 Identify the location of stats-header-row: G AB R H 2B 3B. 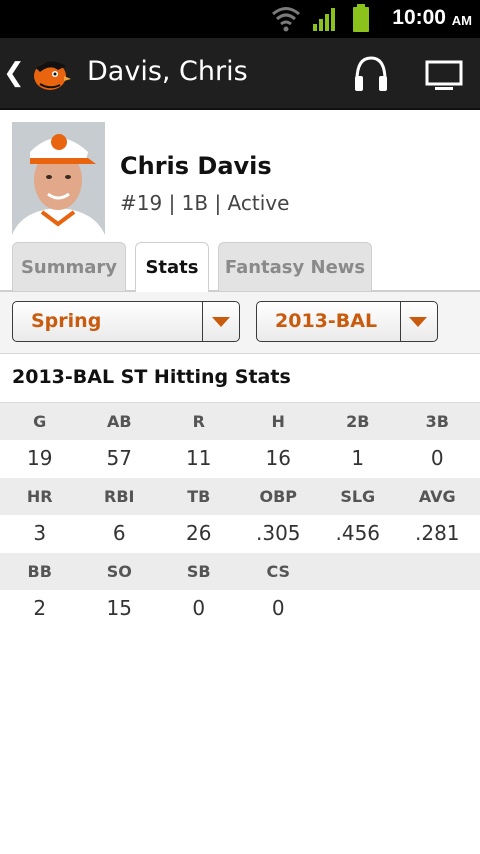
(240, 421).